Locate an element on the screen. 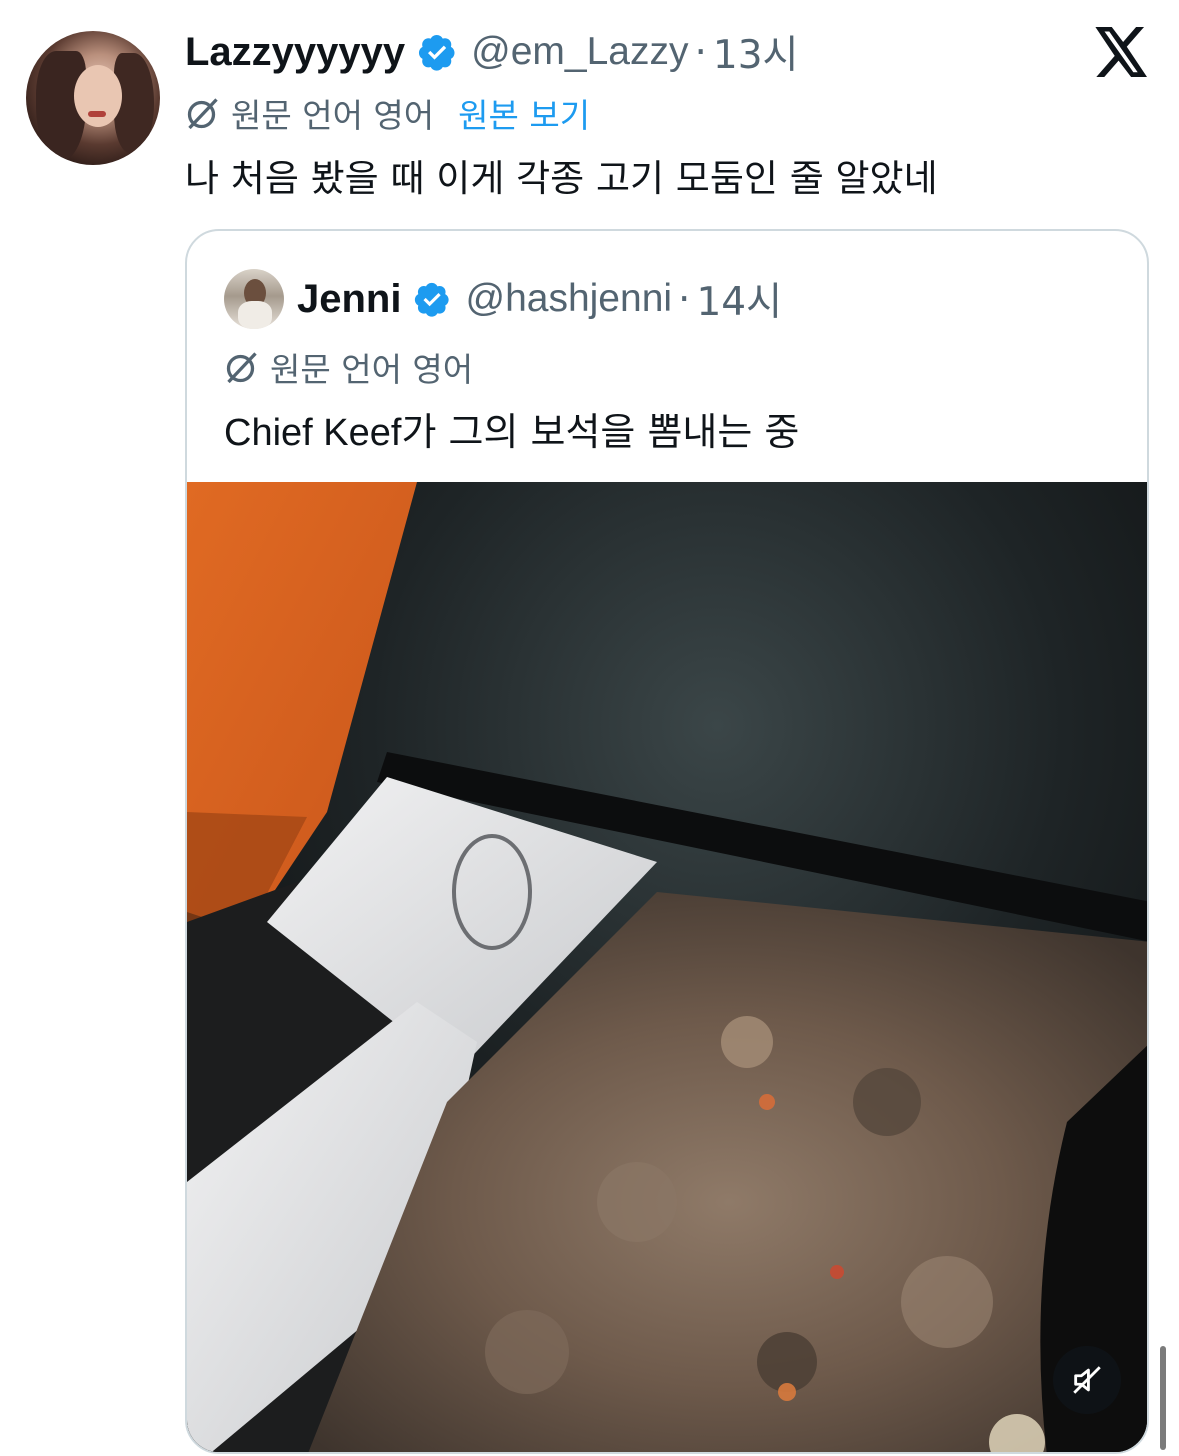  avatar-face is located at coordinates (98, 96).